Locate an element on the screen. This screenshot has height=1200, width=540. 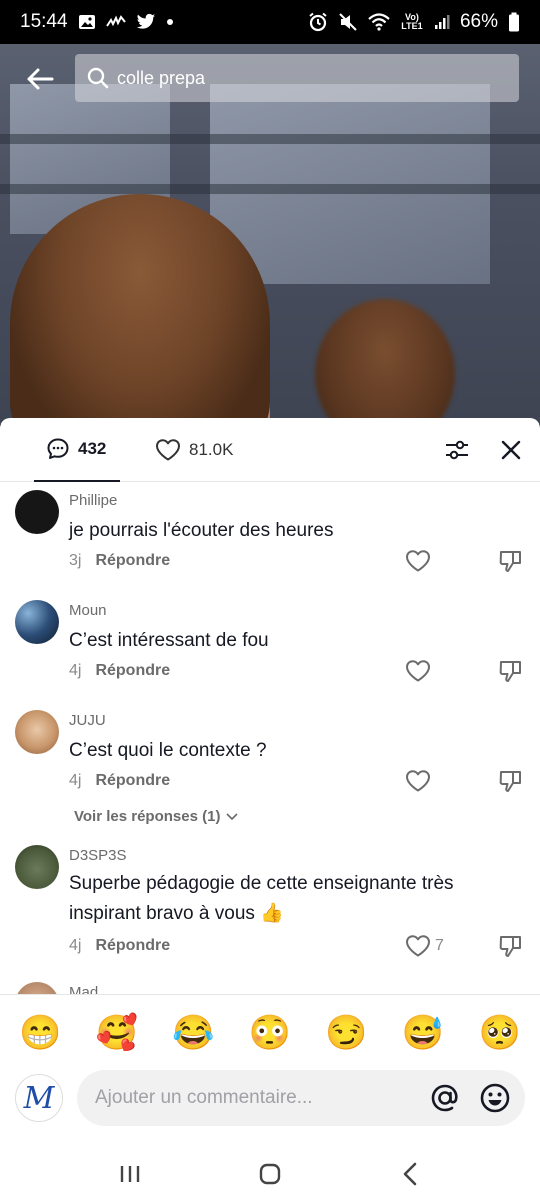
comment-input-field is located at coordinates (301, 1098).